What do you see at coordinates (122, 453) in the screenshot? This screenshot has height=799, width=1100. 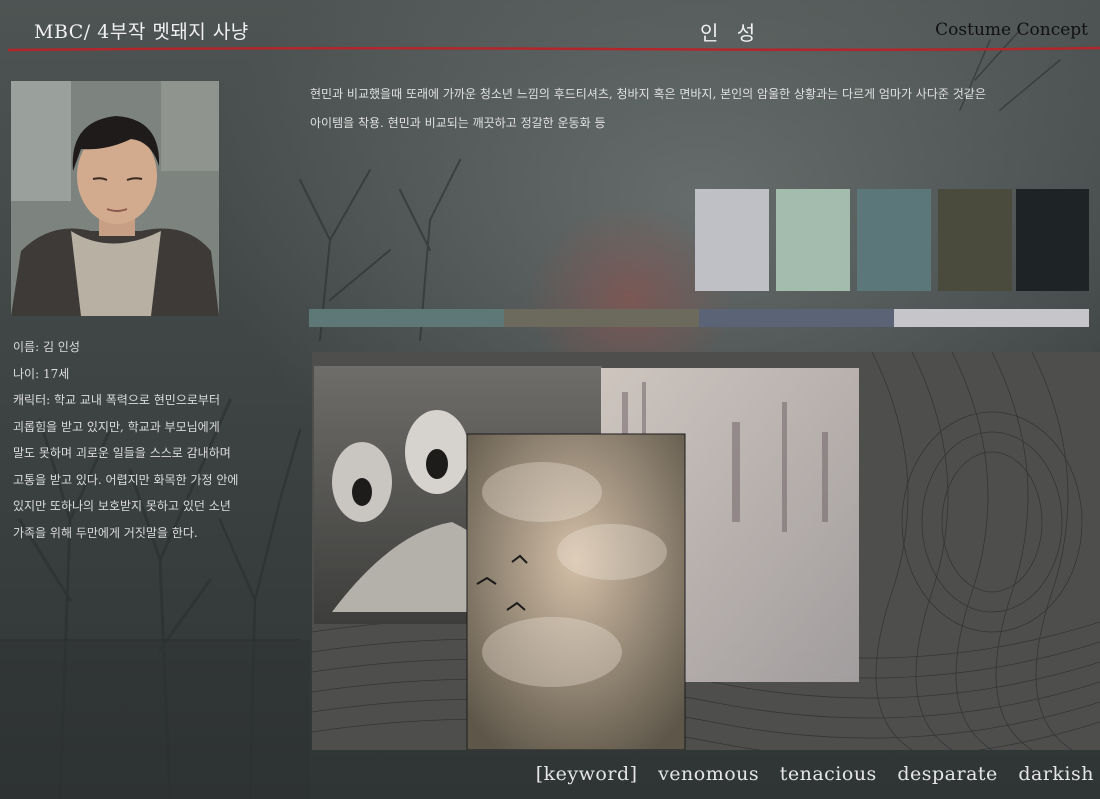 I see `profile-character-line: 말도 못하며 괴로운 일들을 스스로 감내하며` at bounding box center [122, 453].